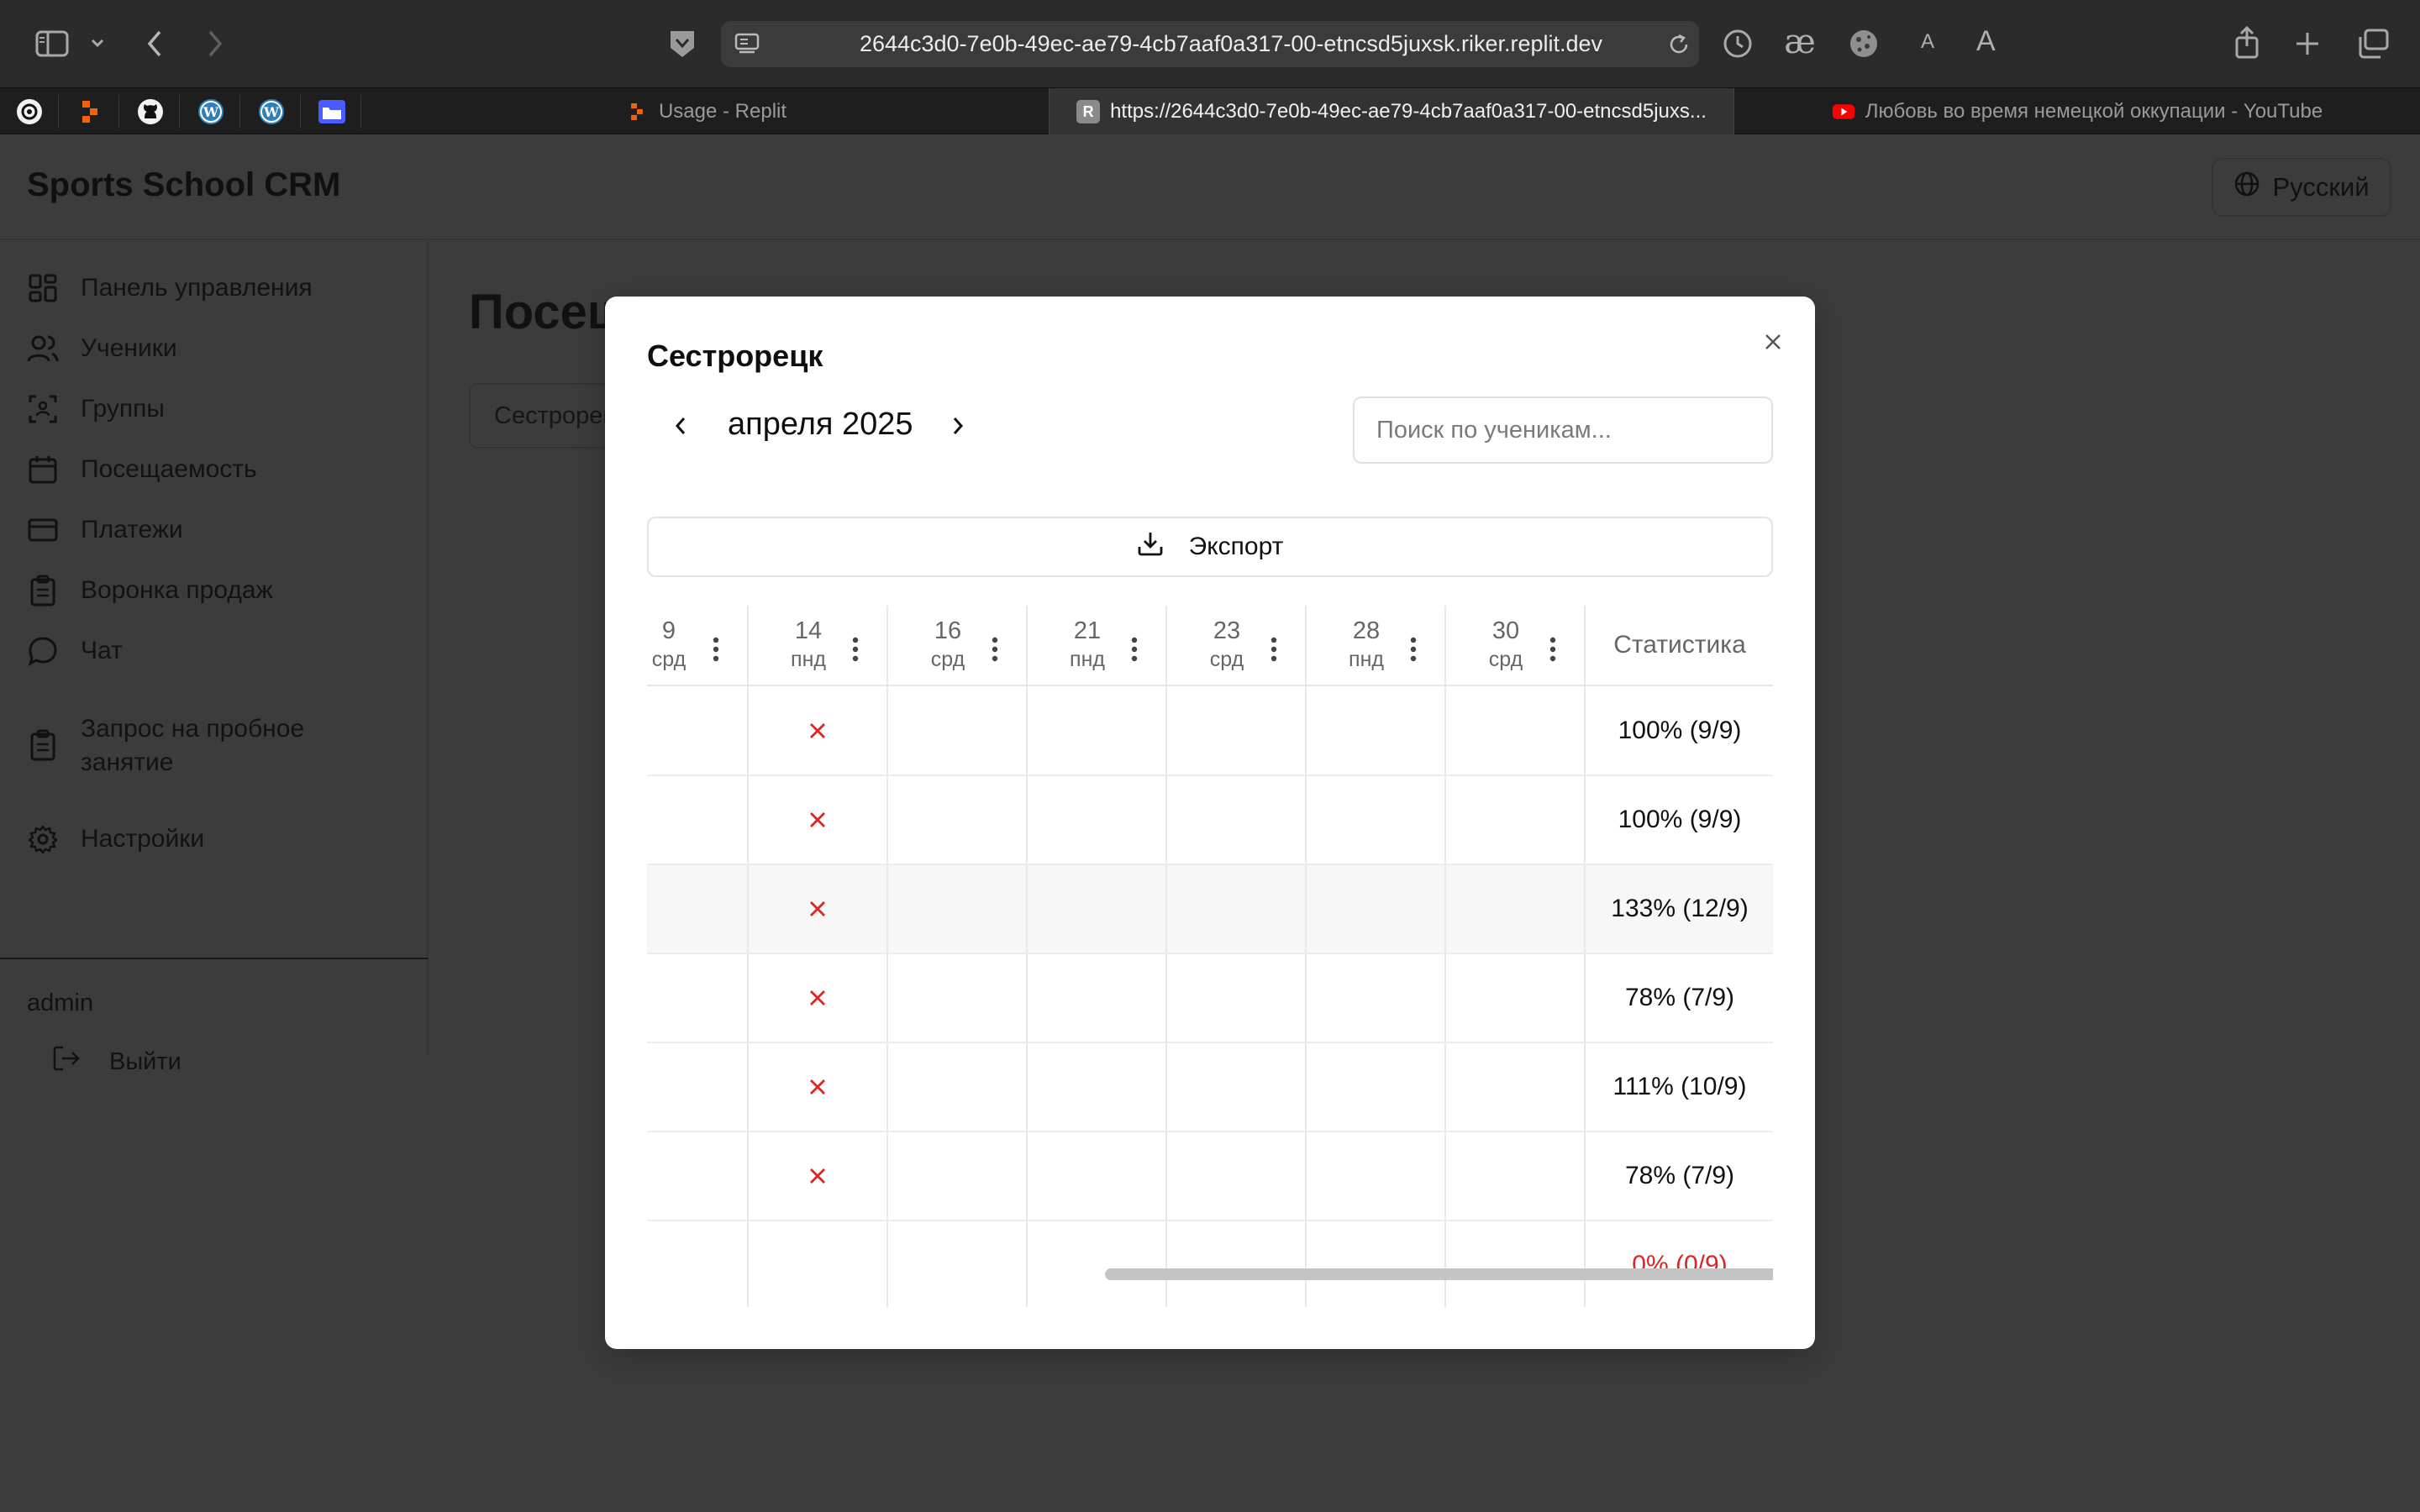 The image size is (2420, 1512). What do you see at coordinates (2247, 43) in the screenshot?
I see `share-icon` at bounding box center [2247, 43].